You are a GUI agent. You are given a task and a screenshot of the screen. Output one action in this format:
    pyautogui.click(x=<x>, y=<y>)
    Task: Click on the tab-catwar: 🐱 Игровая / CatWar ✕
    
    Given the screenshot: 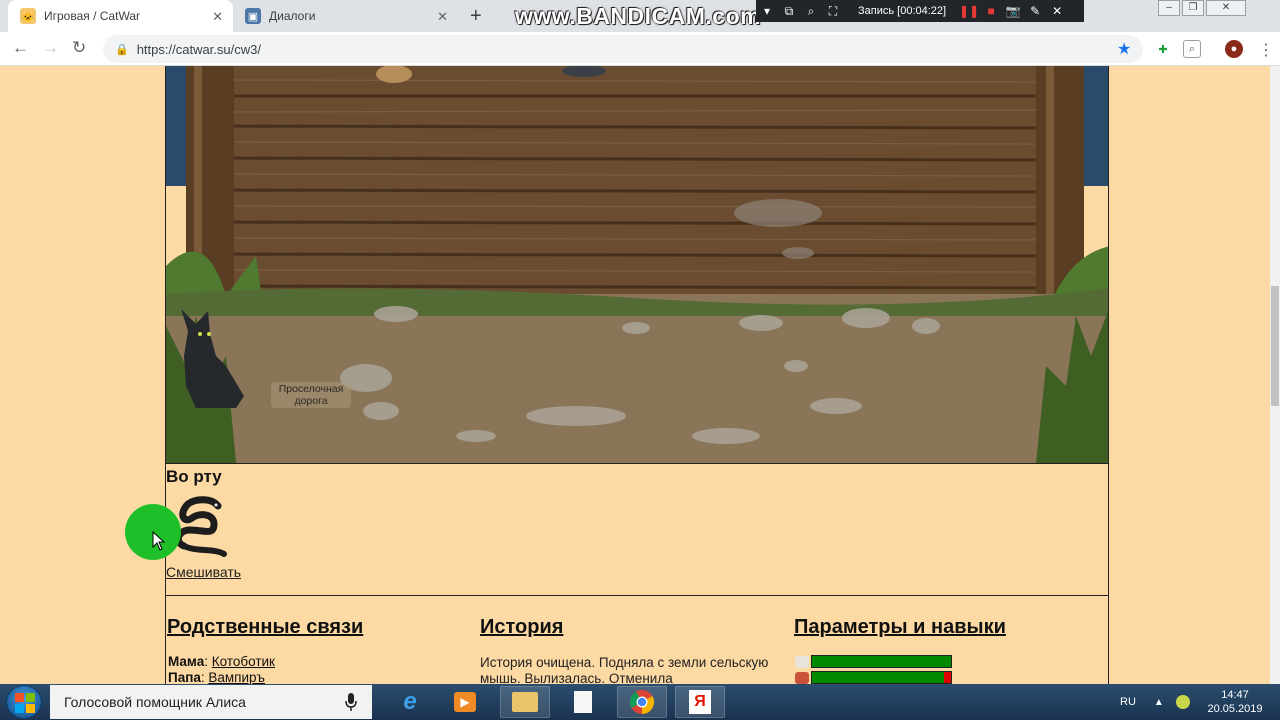 What is the action you would take?
    pyautogui.click(x=120, y=16)
    